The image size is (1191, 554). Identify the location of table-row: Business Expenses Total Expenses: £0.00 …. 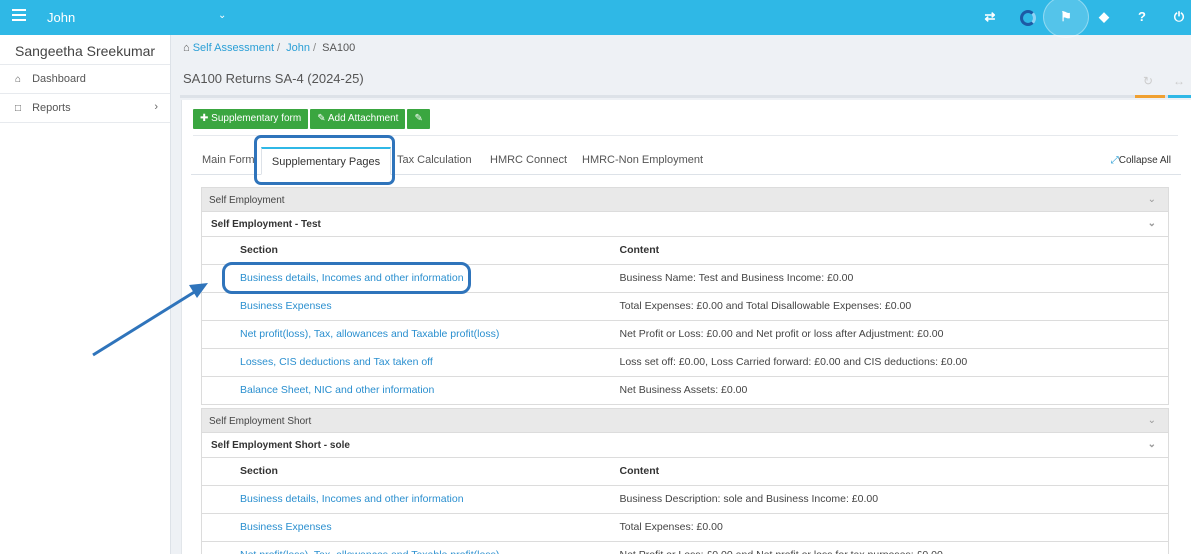
(685, 306).